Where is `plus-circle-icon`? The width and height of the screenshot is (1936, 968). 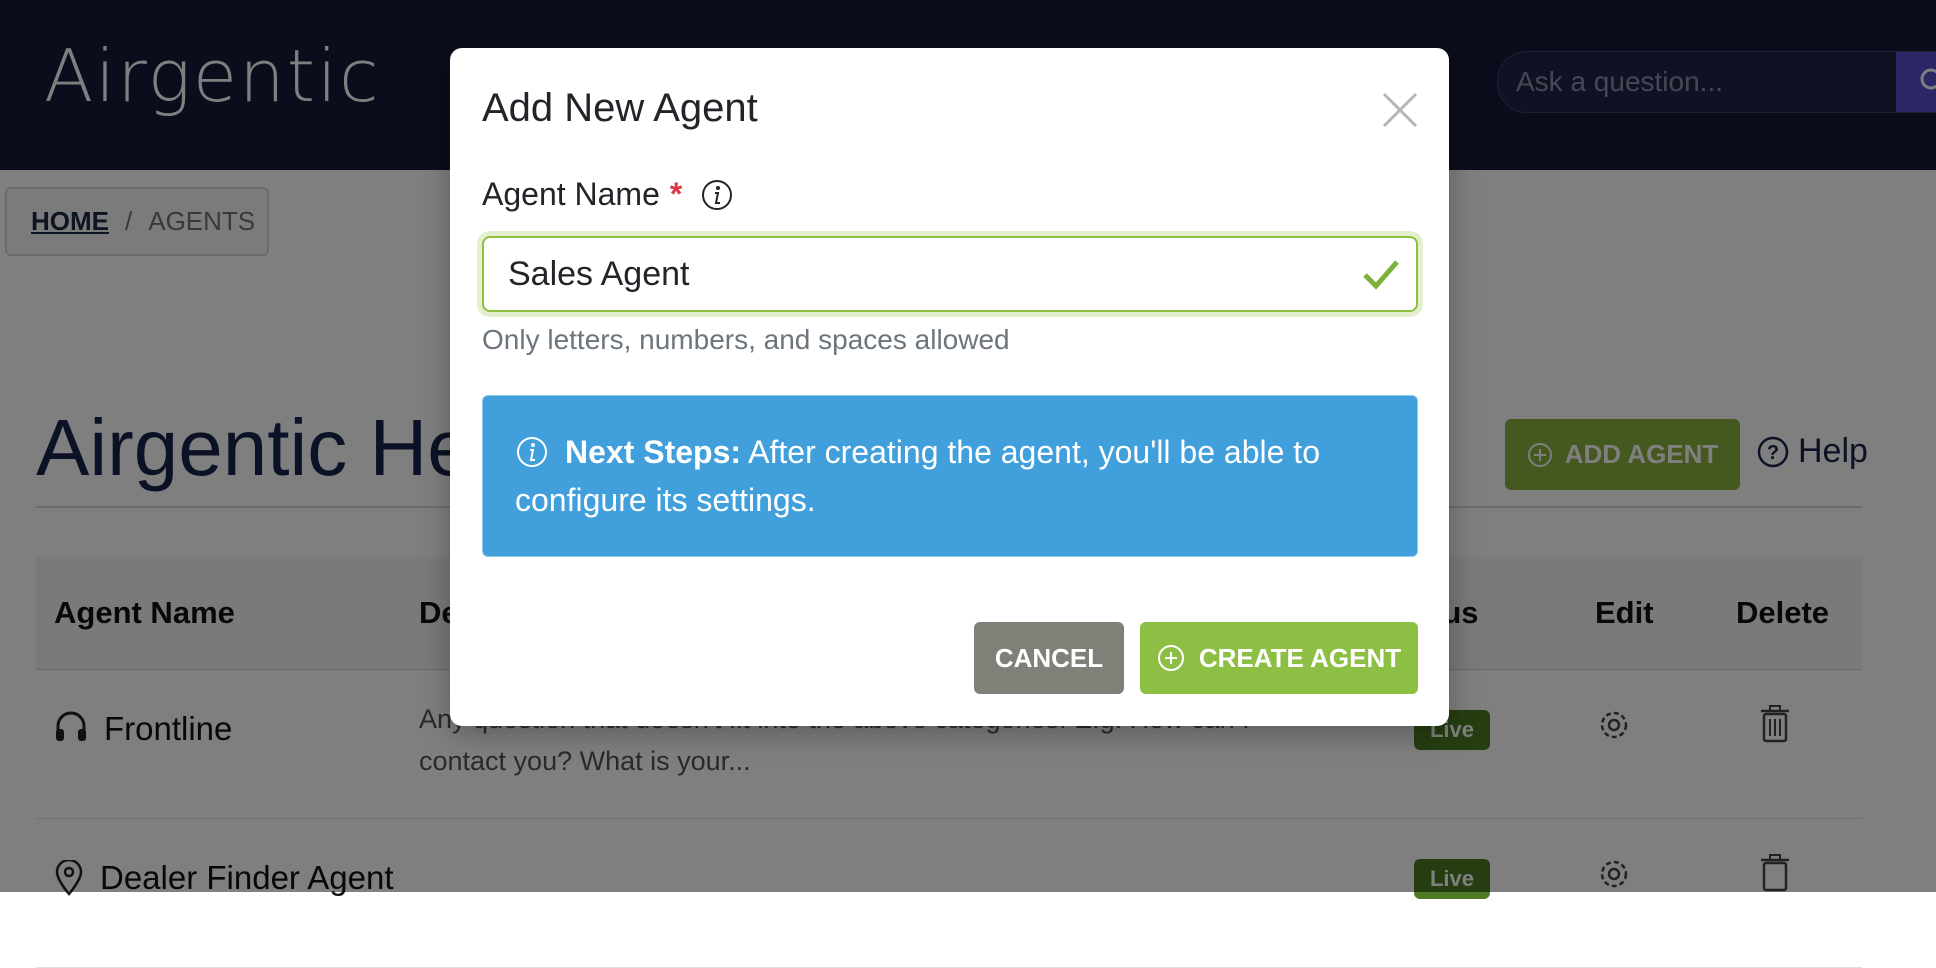
plus-circle-icon is located at coordinates (1170, 658).